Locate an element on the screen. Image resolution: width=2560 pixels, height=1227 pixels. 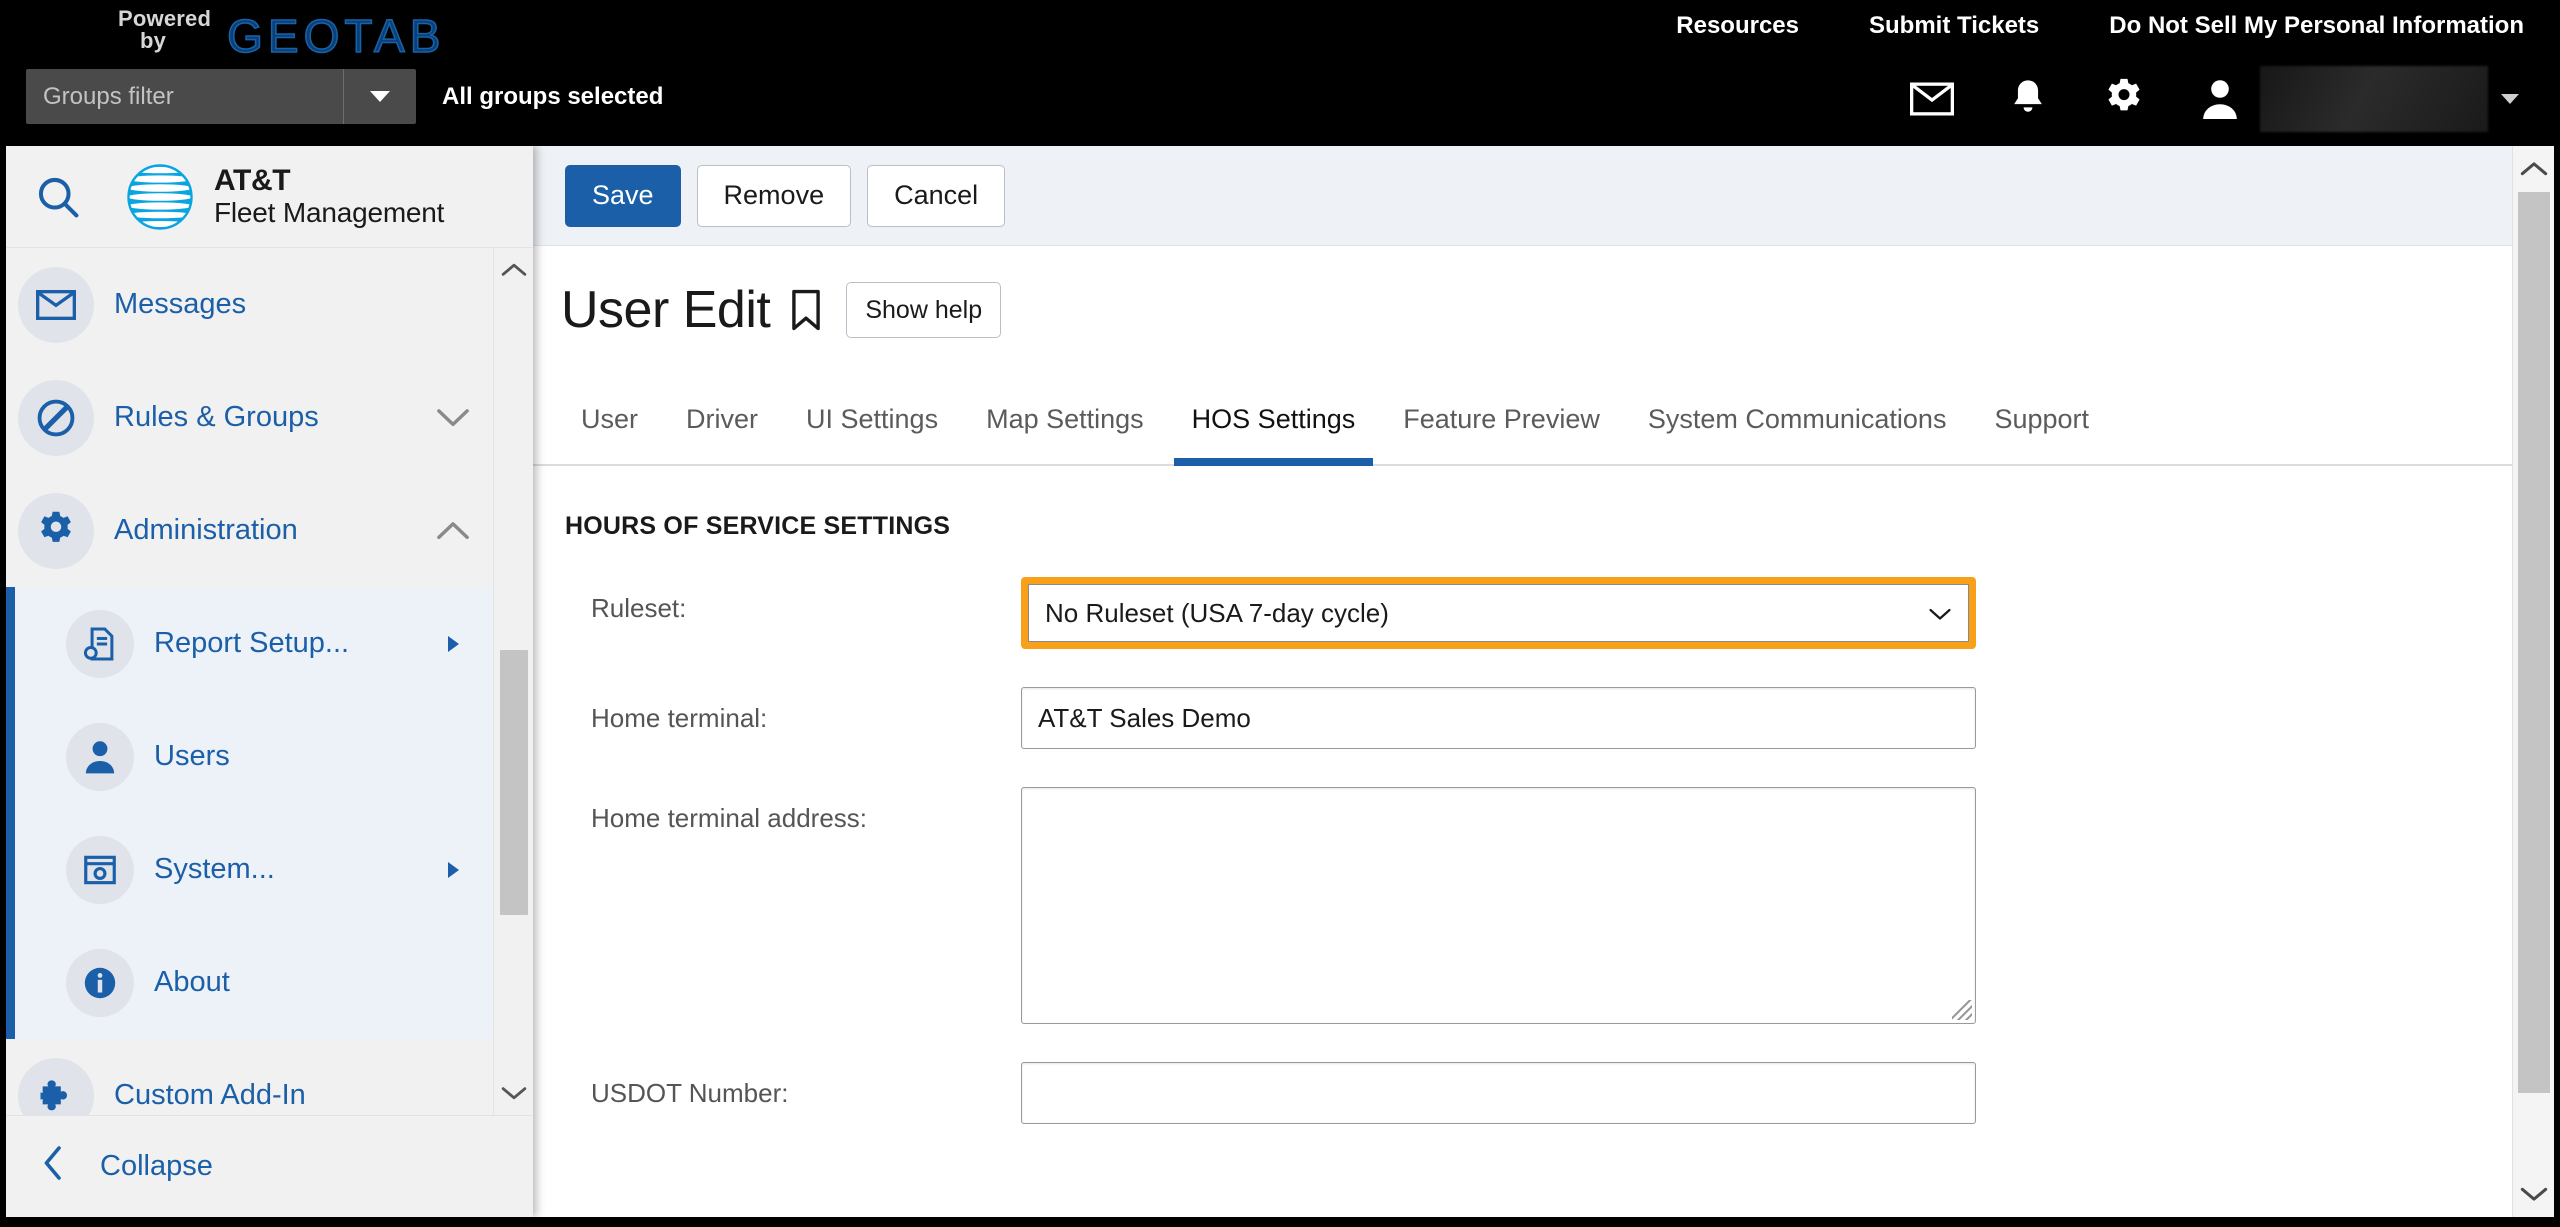
geotab-wordmark: GEOTAB is located at coordinates (336, 36).